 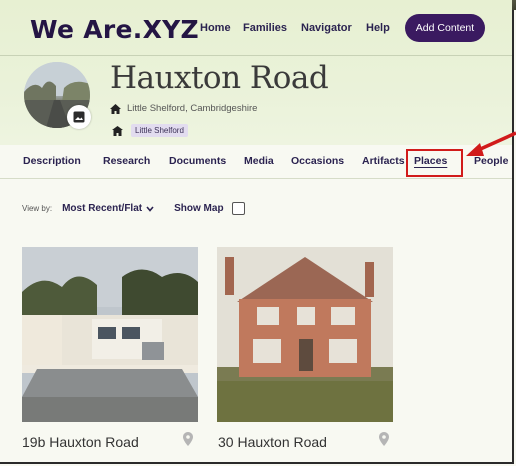 What do you see at coordinates (272, 442) in the screenshot?
I see `place-name-30: 30 Hauxton Road` at bounding box center [272, 442].